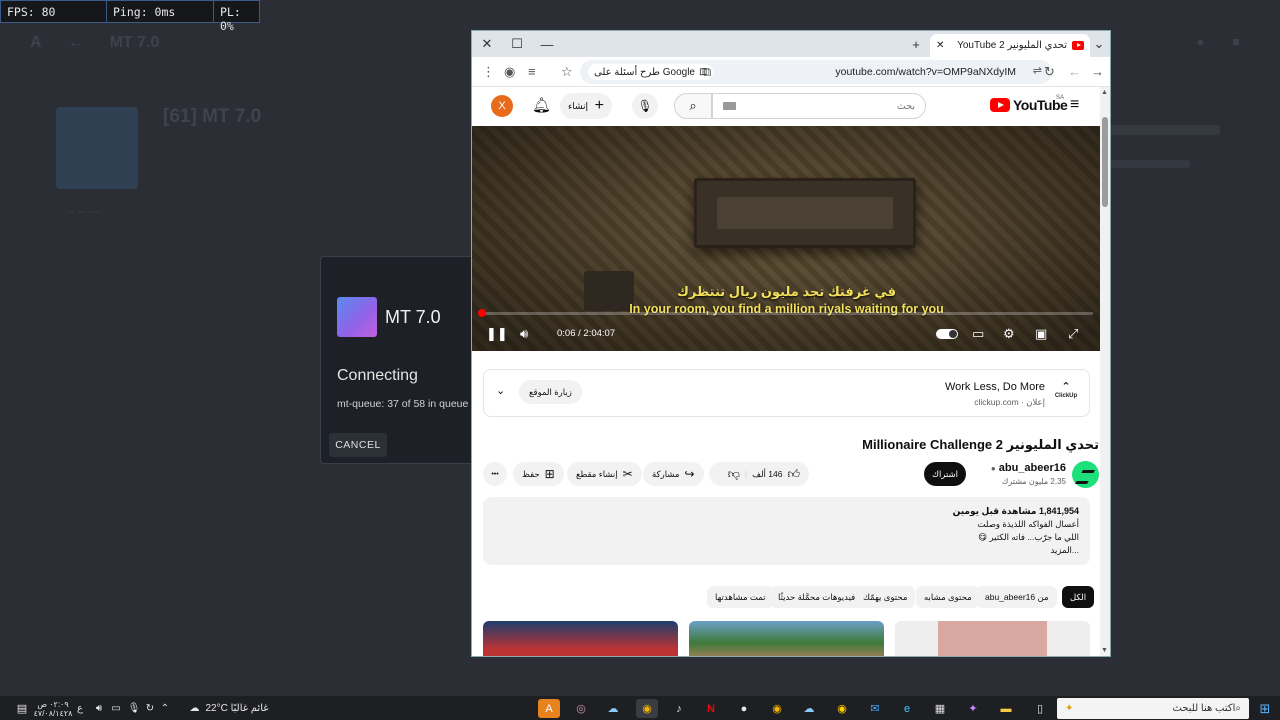  I want to click on hamburger-menu-icon: ≡, so click(1074, 105).